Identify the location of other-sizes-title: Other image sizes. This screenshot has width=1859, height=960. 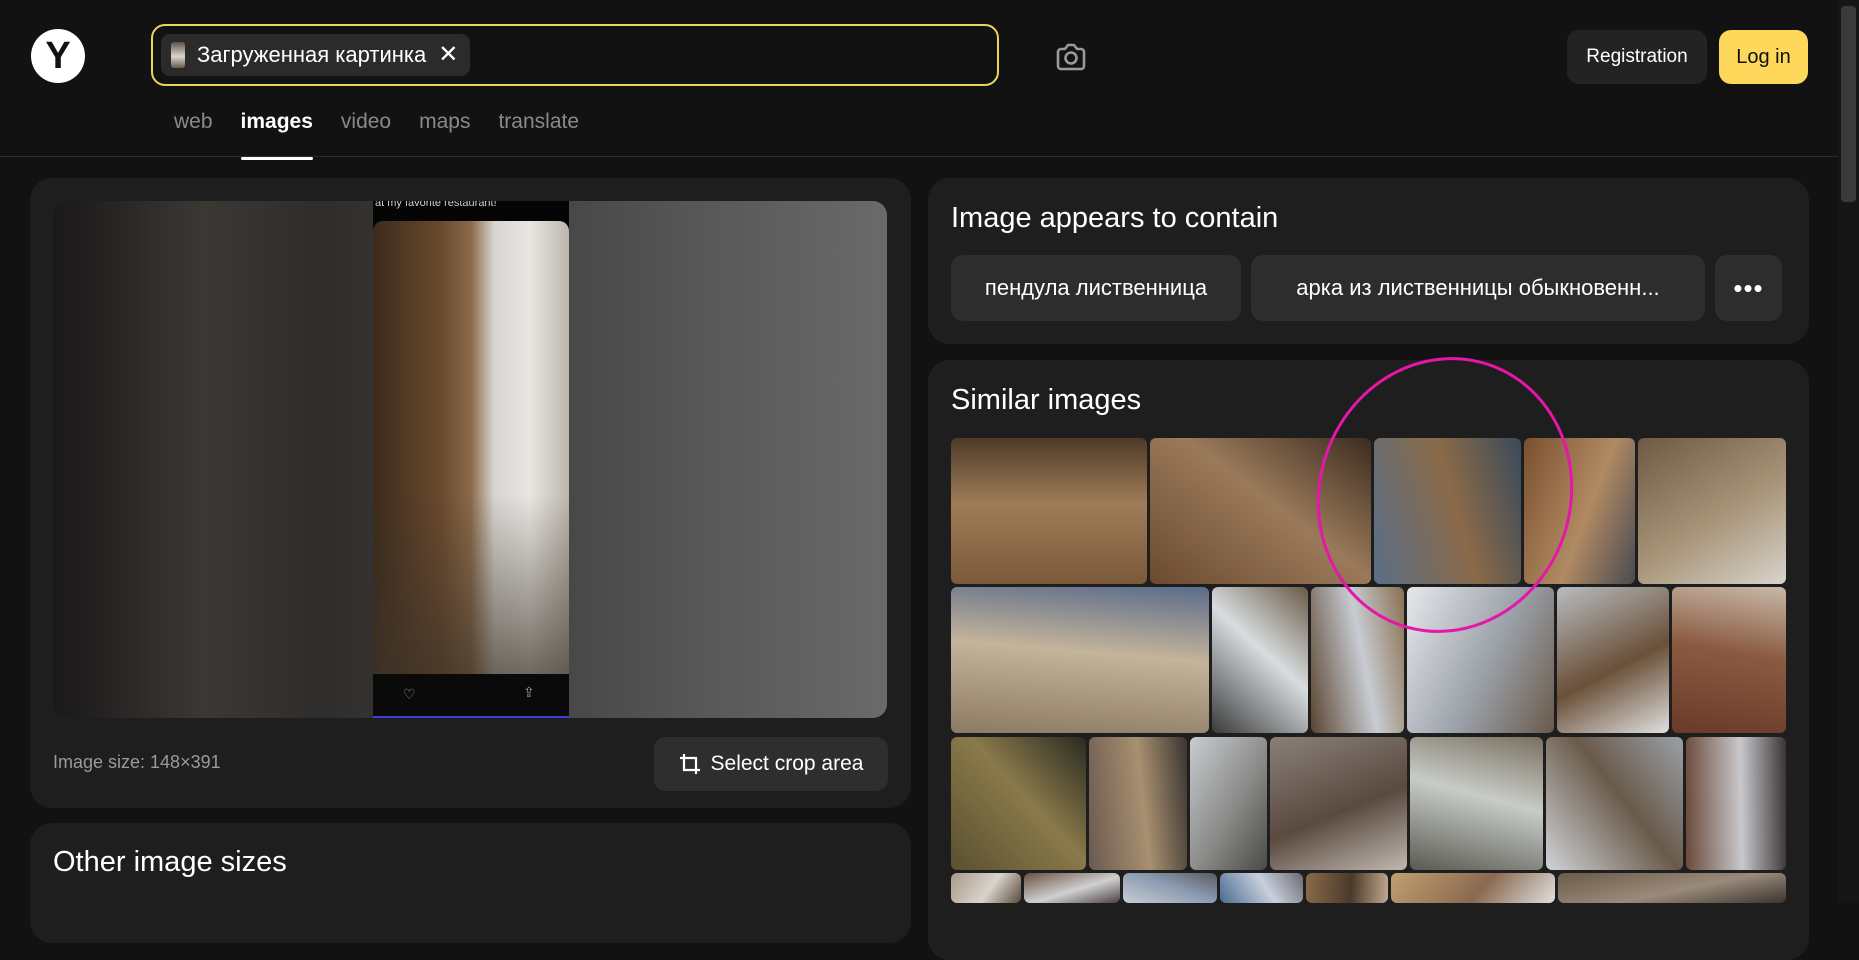
(170, 862).